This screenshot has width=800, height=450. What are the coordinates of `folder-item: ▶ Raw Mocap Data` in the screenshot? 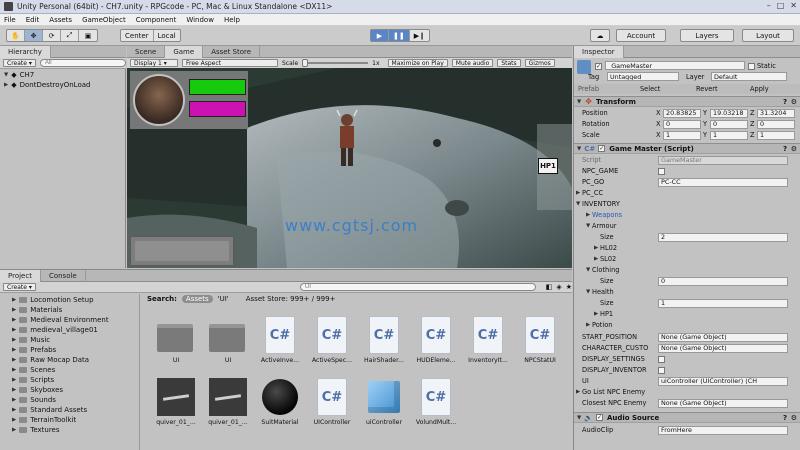 It's located at (50, 360).